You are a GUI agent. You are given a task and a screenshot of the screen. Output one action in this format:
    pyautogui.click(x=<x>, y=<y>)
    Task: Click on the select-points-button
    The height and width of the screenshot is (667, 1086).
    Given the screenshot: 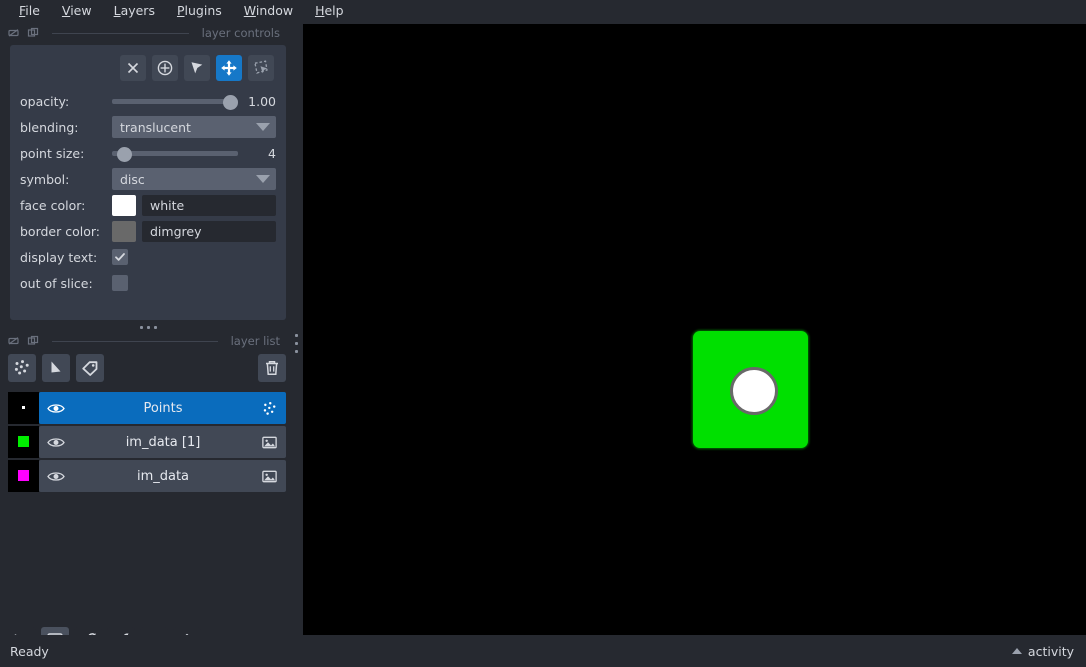 What is the action you would take?
    pyautogui.click(x=197, y=68)
    